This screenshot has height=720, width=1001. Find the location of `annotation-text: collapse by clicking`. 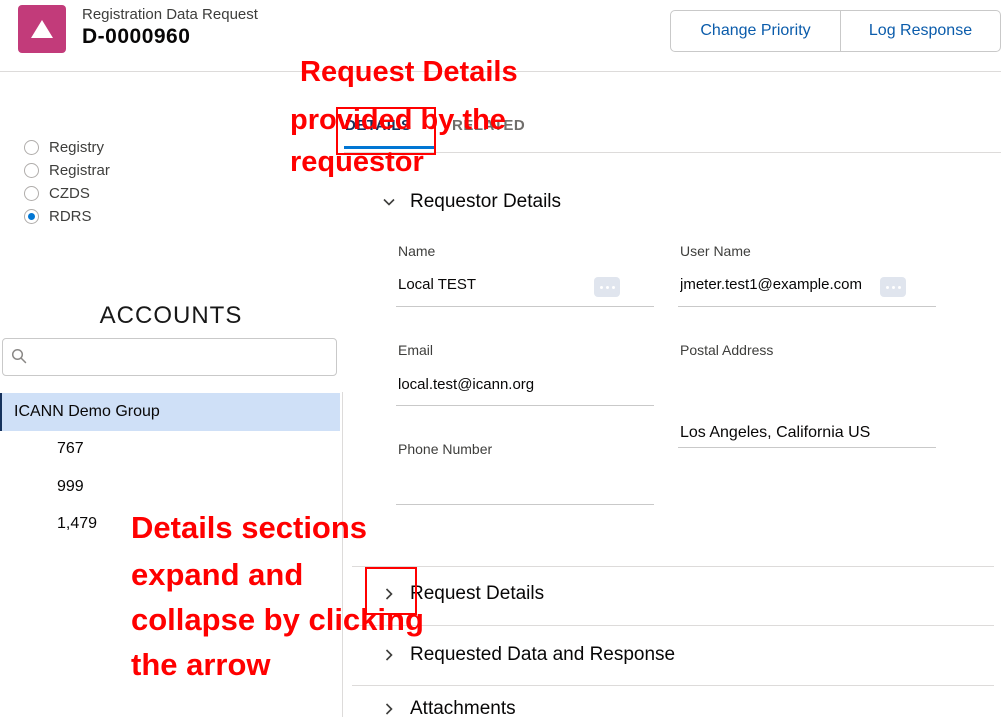

annotation-text: collapse by clicking is located at coordinates (277, 619).